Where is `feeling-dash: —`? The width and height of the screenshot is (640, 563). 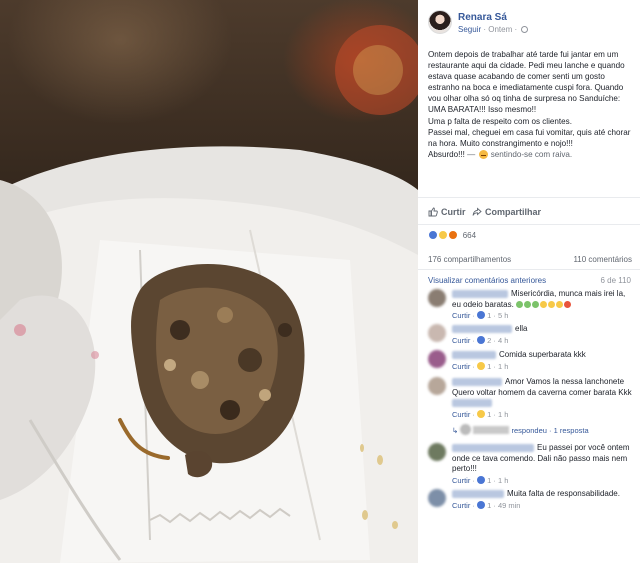 feeling-dash: — is located at coordinates (472, 154).